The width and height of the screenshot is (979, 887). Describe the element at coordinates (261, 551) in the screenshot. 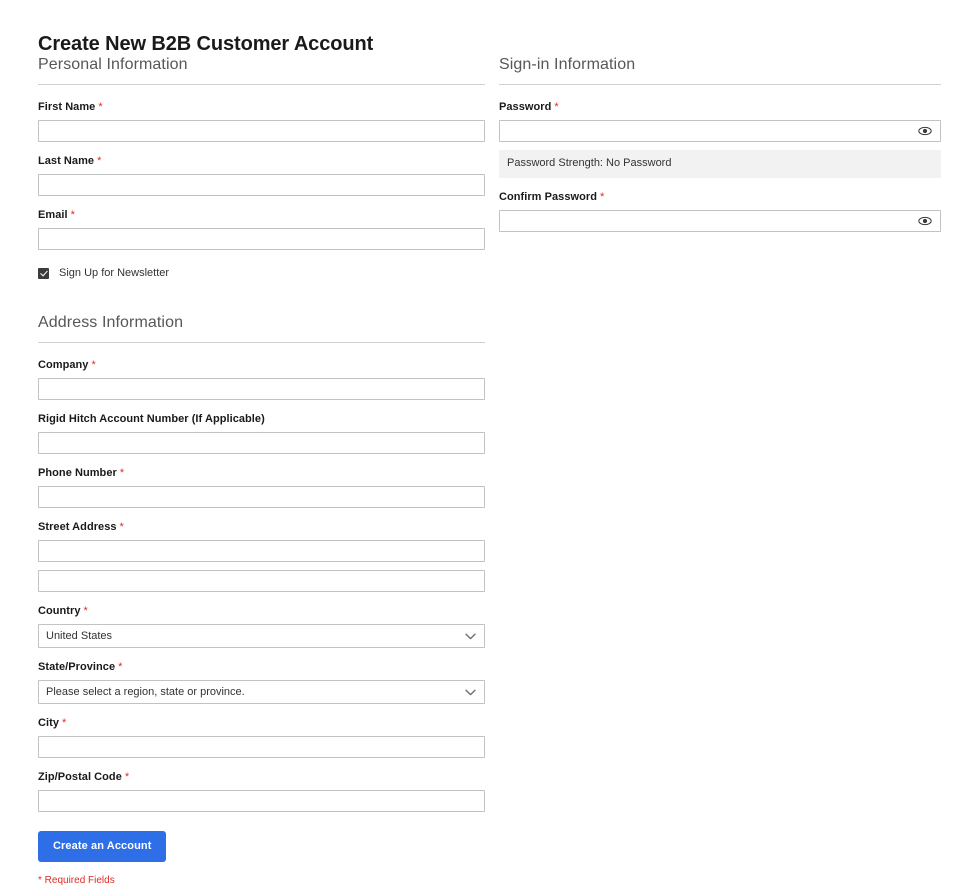

I see `street-address-line1-input` at that location.